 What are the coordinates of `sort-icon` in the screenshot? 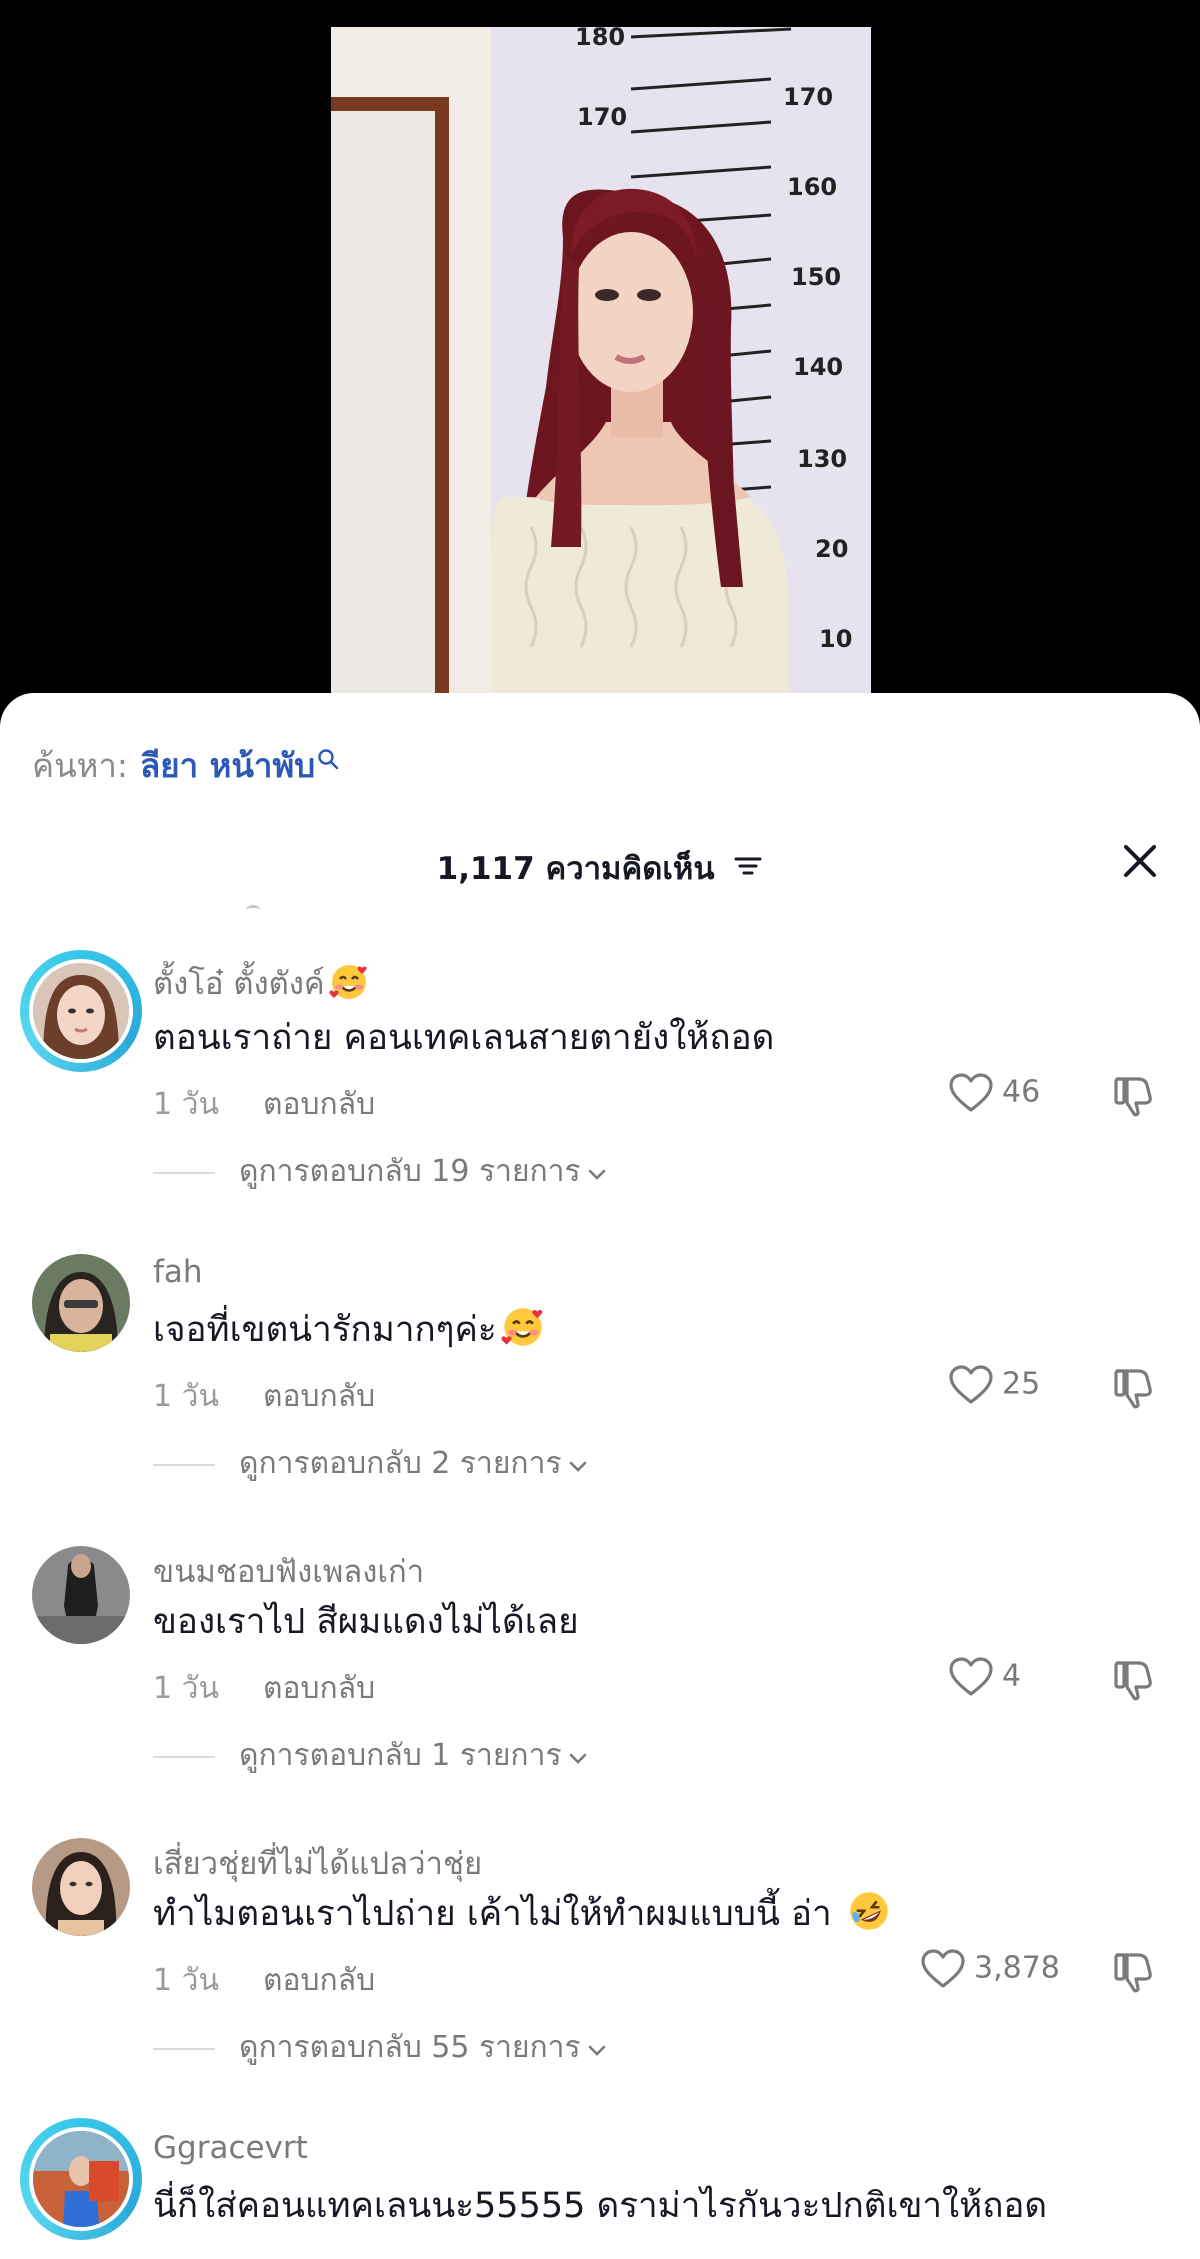 It's located at (748, 869).